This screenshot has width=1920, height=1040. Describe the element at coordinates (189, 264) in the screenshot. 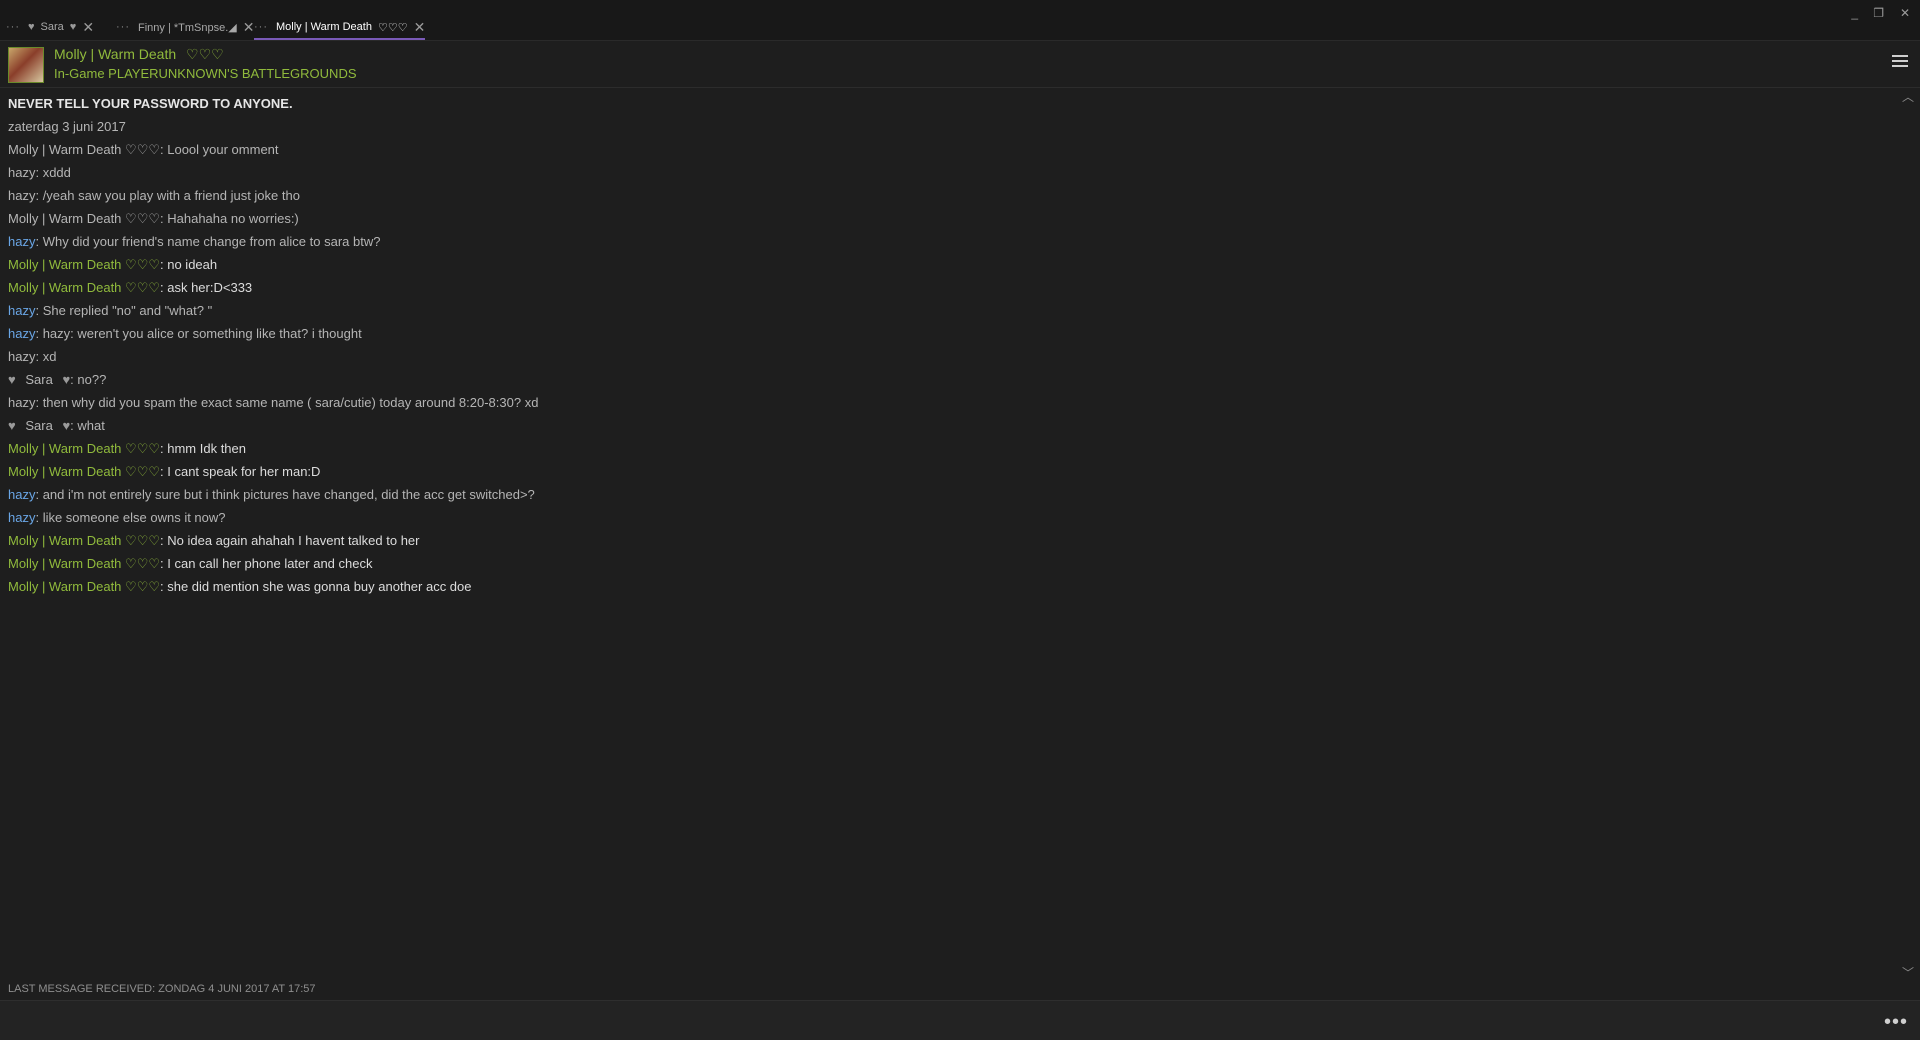

I see `message-text: : no ideah` at that location.